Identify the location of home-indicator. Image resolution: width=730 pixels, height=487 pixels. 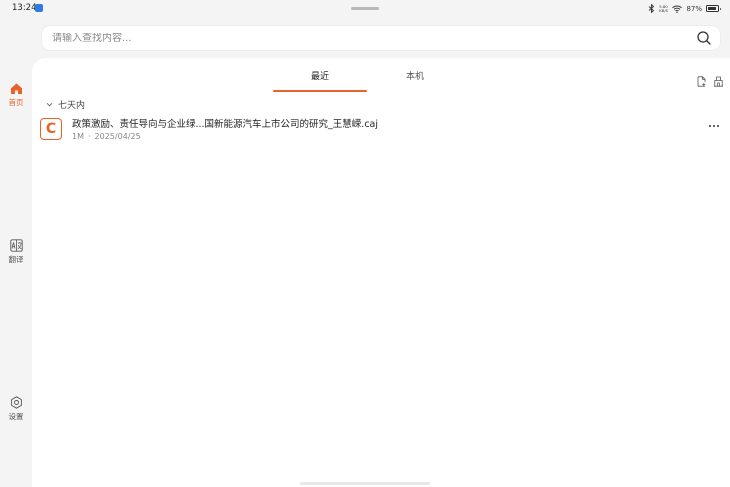
(365, 483).